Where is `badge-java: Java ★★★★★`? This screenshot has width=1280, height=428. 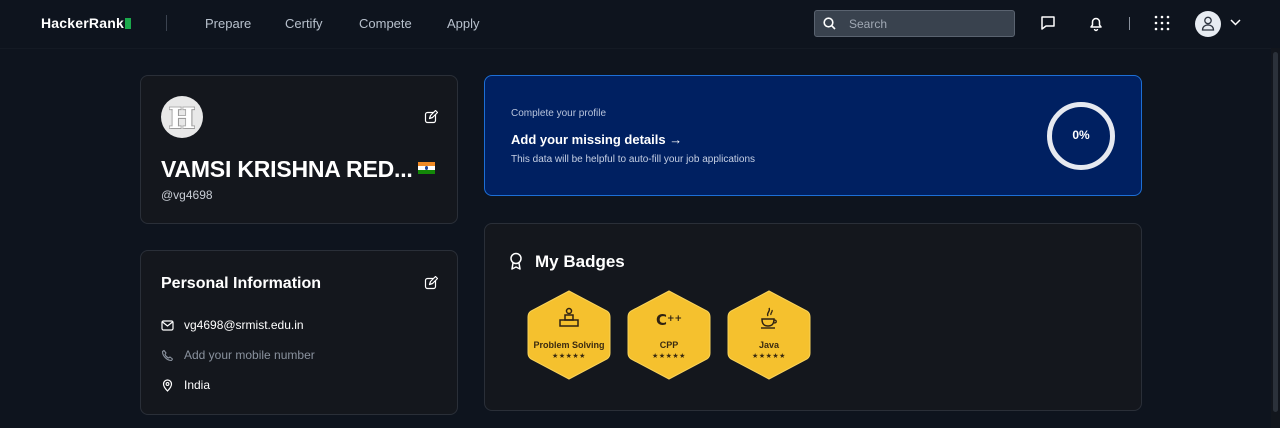
badge-java: Java ★★★★★ is located at coordinates (769, 335).